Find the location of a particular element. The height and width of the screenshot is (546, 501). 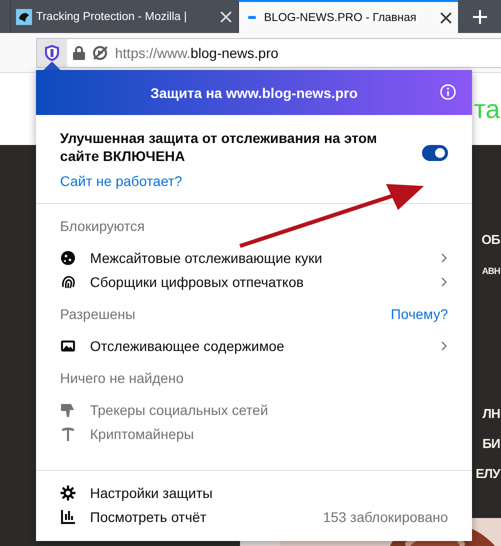

why-link: Почему? is located at coordinates (419, 314).